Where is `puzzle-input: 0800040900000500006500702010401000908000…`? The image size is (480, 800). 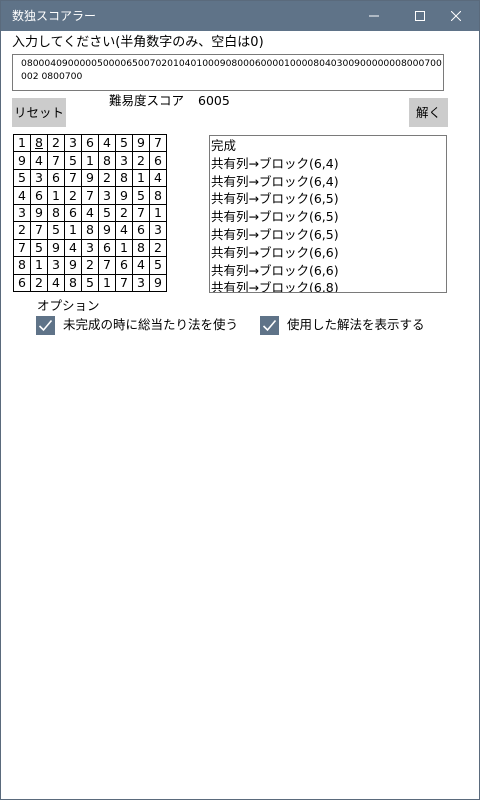
puzzle-input: 0800040900000500006500702010401000908000… is located at coordinates (228, 72).